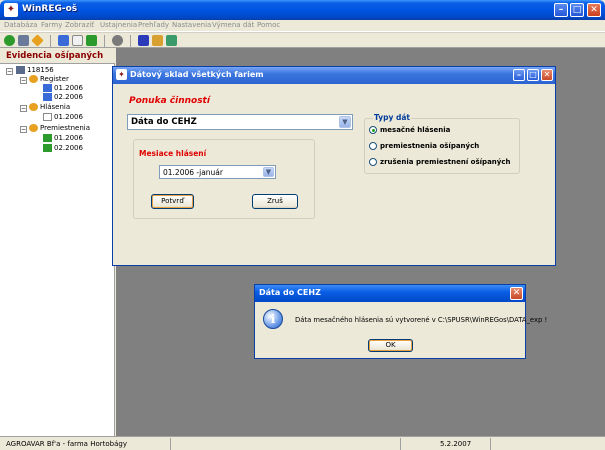 The image size is (605, 450). Describe the element at coordinates (516, 293) in the screenshot. I see `dialog-close-button: ✕` at that location.